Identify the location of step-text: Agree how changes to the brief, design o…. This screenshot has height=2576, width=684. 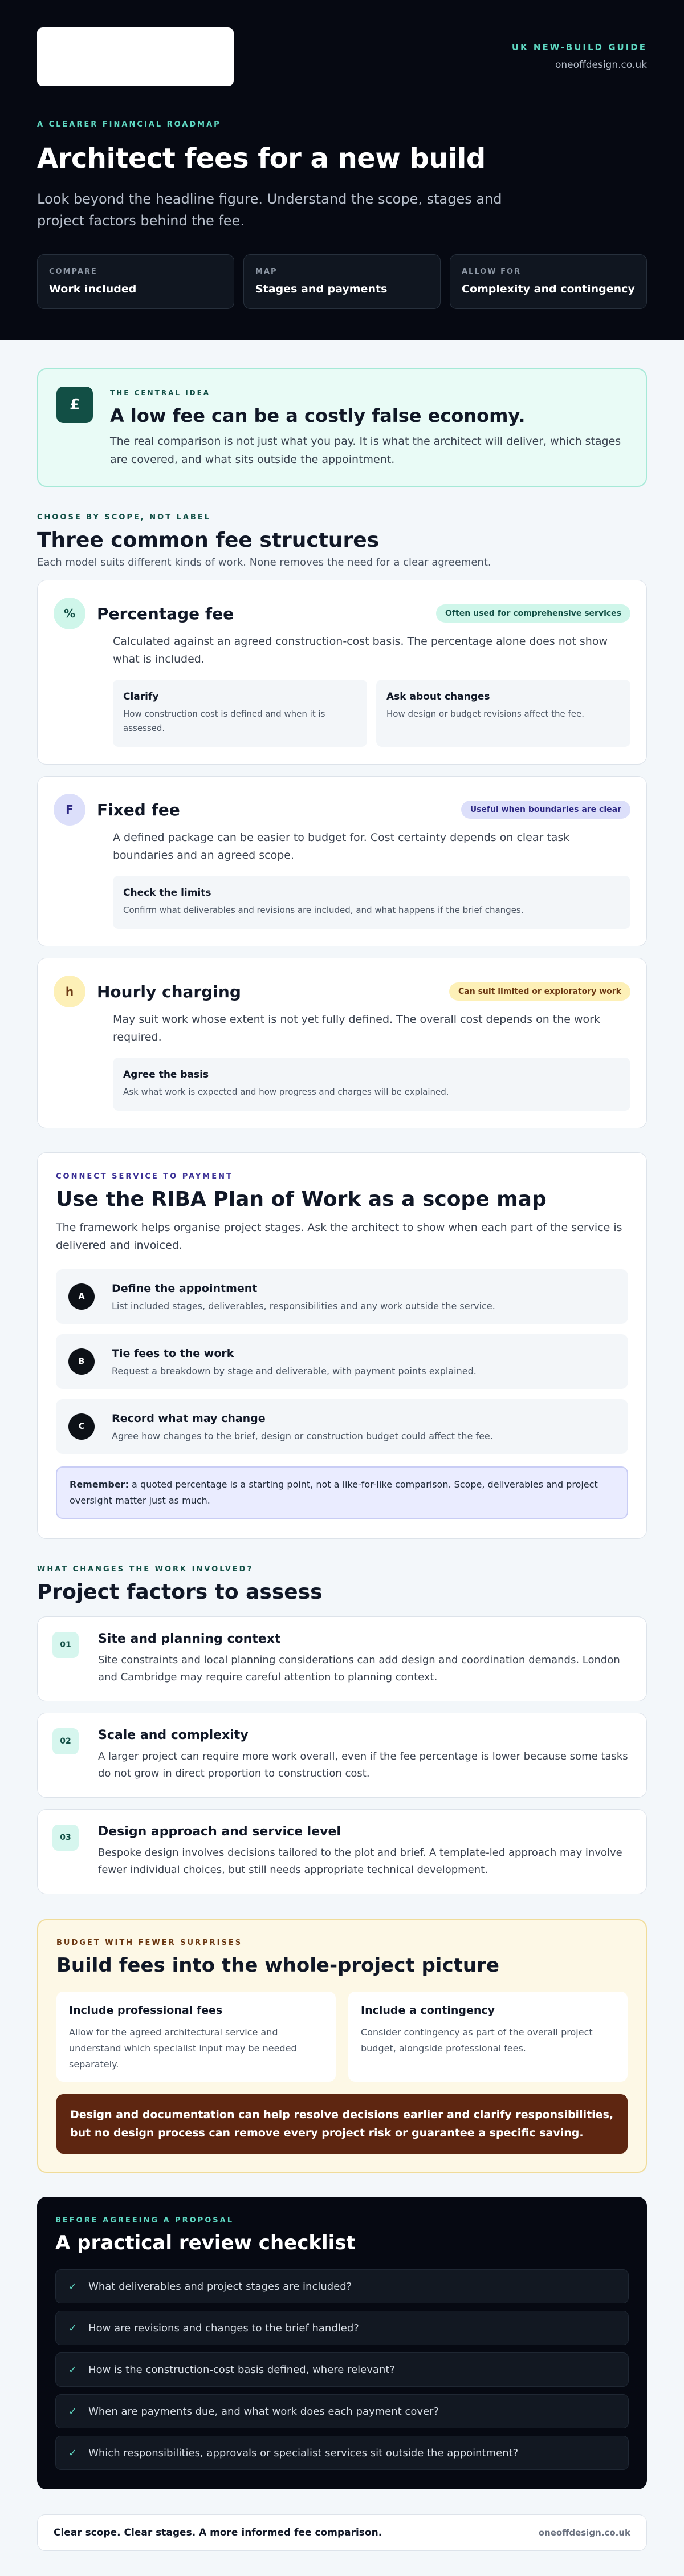
(302, 1435).